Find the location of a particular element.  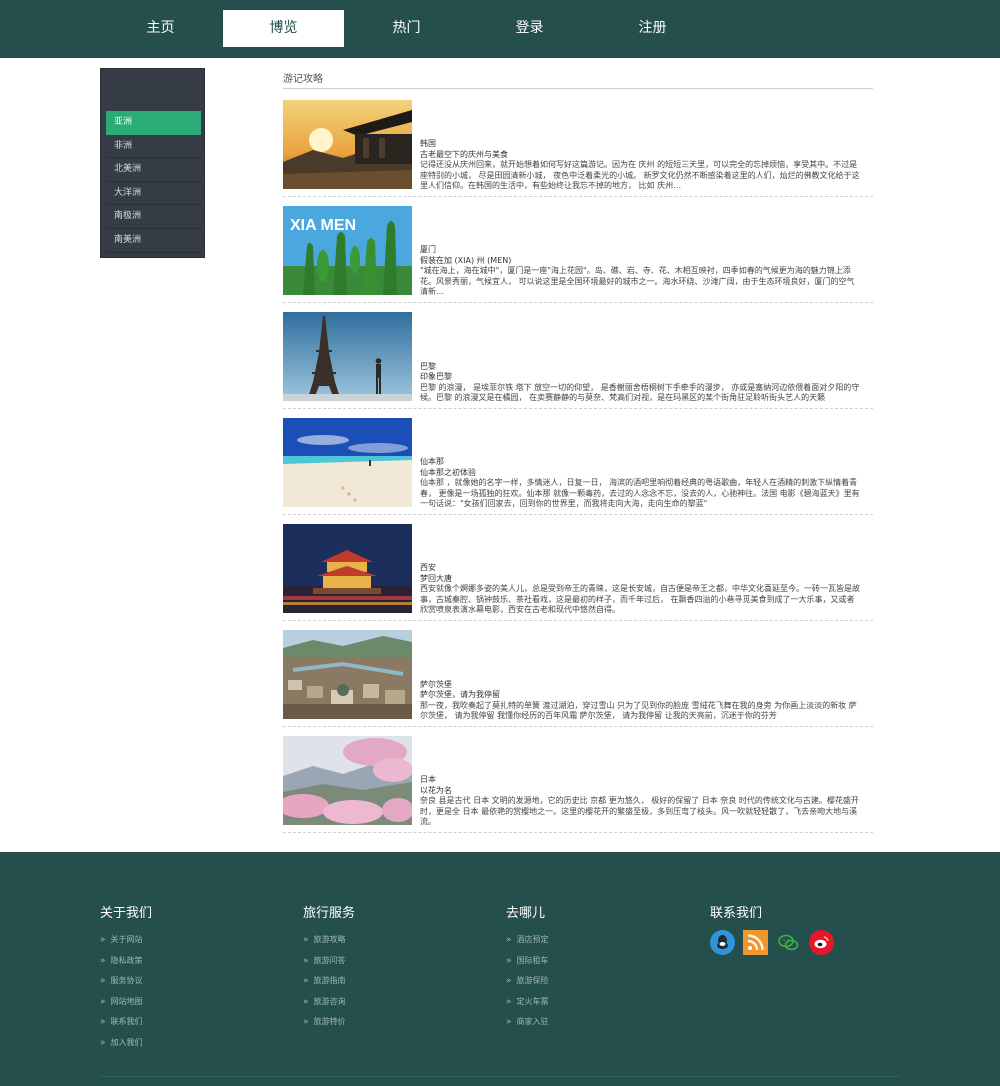

footer-column-destinations: 去哪儿 » 酒店预定 » 国际租车 » 旅游保险 » 定火车票 » 商家入驻 is located at coordinates (527, 967).